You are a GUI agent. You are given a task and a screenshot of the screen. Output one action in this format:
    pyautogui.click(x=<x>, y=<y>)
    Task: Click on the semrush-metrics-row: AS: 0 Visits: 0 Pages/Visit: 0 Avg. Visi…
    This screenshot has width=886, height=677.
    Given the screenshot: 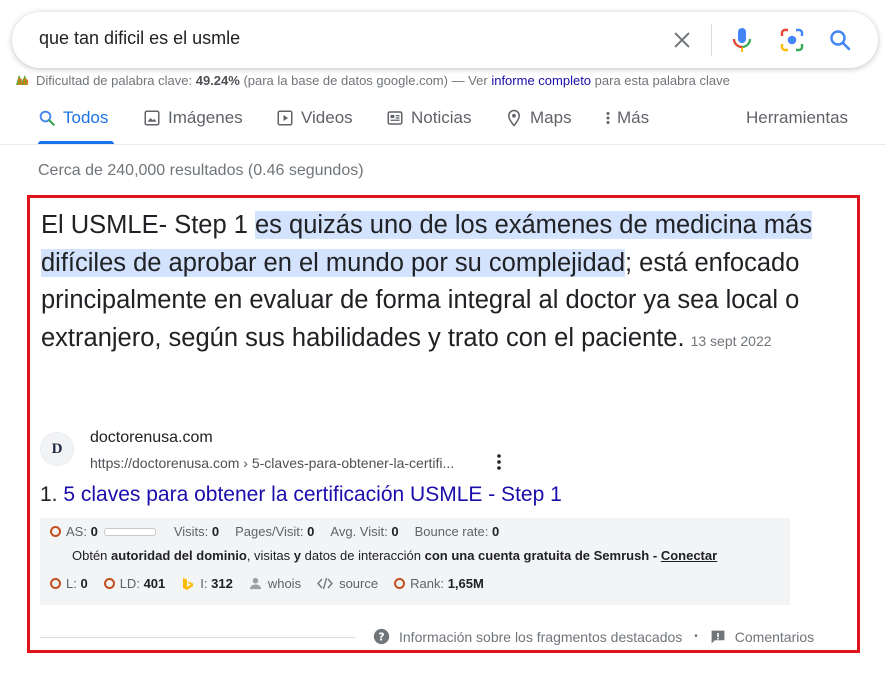 What is the action you would take?
    pyautogui.click(x=282, y=531)
    